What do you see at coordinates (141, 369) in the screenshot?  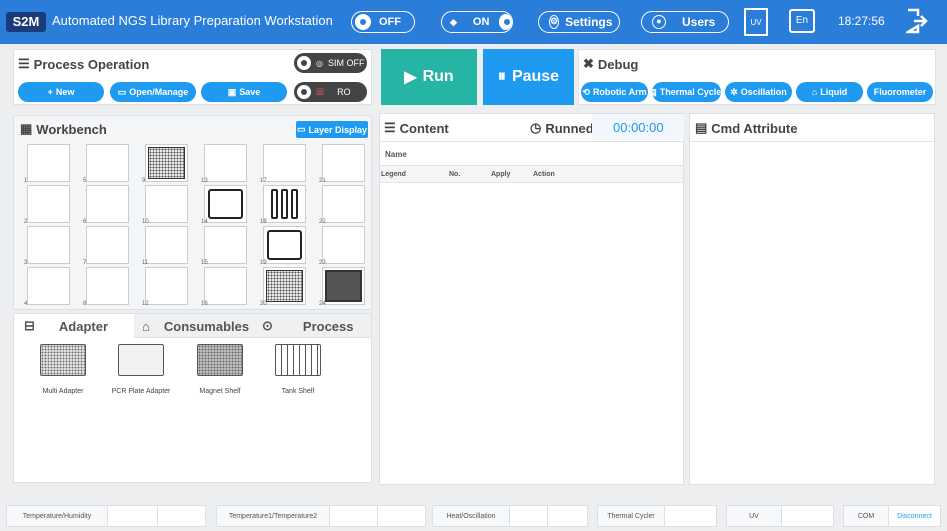 I see `adapter-pcr-plate: PCR Plate Adapter` at bounding box center [141, 369].